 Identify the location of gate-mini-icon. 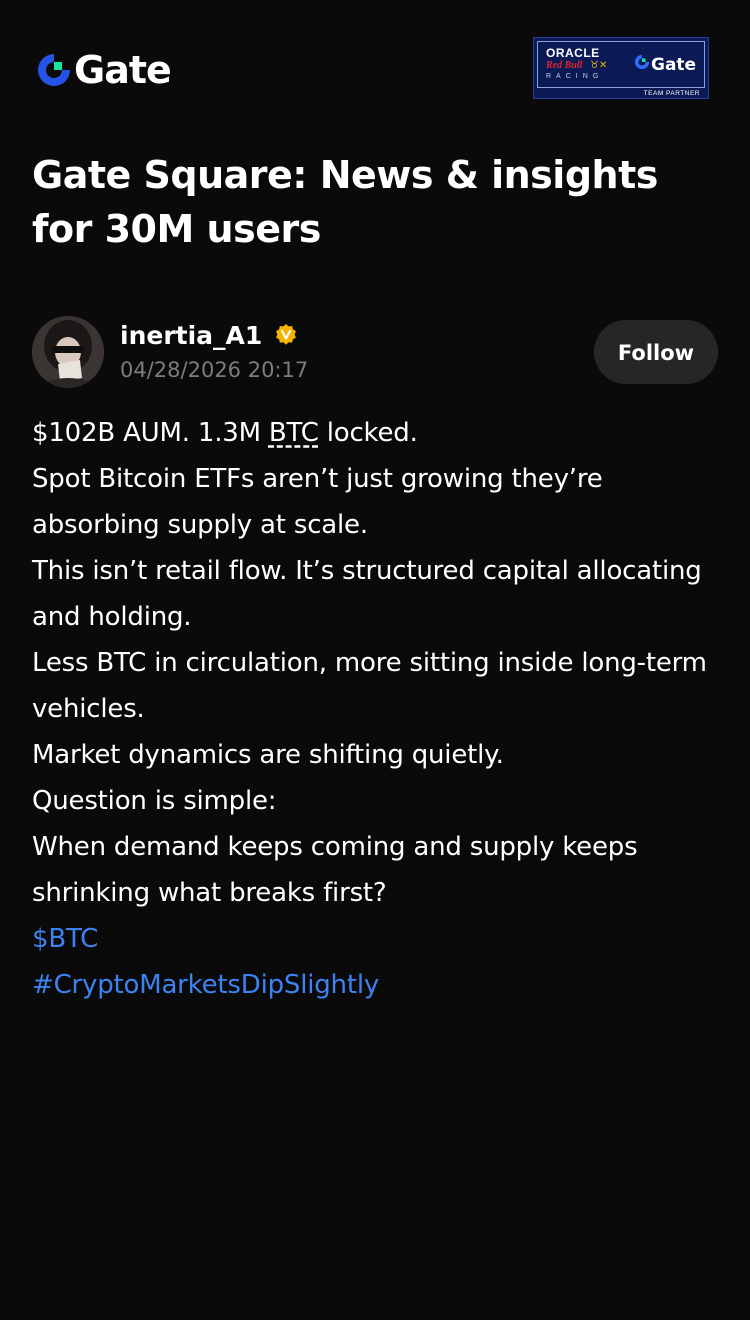
(642, 64).